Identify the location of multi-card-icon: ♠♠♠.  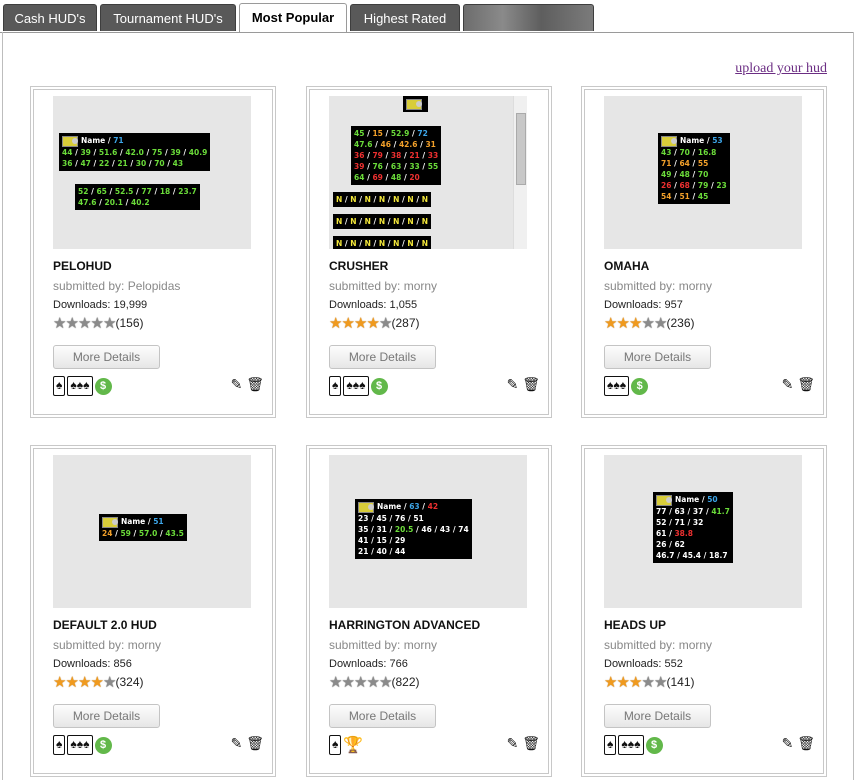
(80, 386).